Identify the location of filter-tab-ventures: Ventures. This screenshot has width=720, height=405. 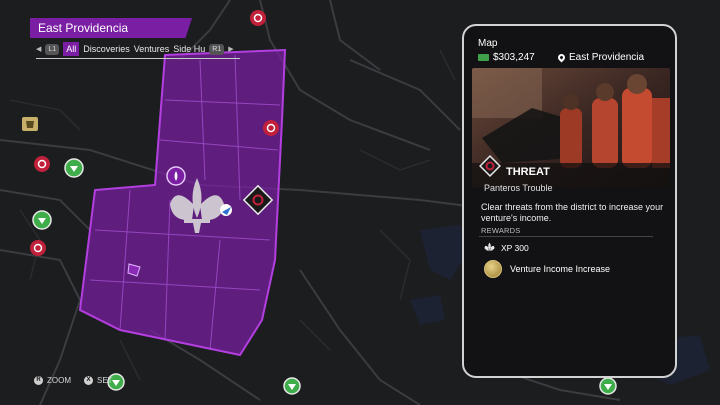
(152, 49).